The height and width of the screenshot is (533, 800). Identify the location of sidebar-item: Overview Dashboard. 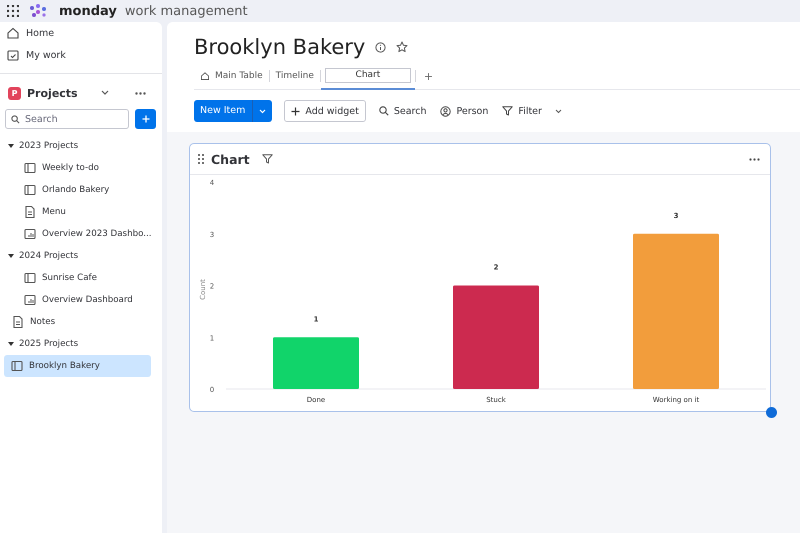
(75, 300).